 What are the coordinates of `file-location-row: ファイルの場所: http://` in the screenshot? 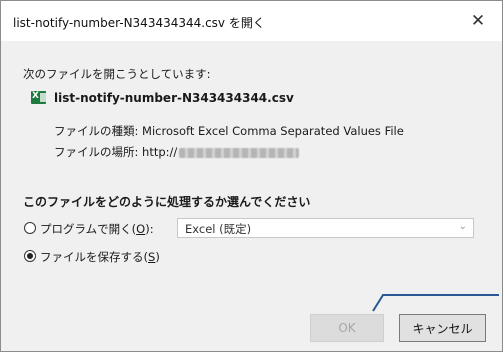 It's located at (177, 152).